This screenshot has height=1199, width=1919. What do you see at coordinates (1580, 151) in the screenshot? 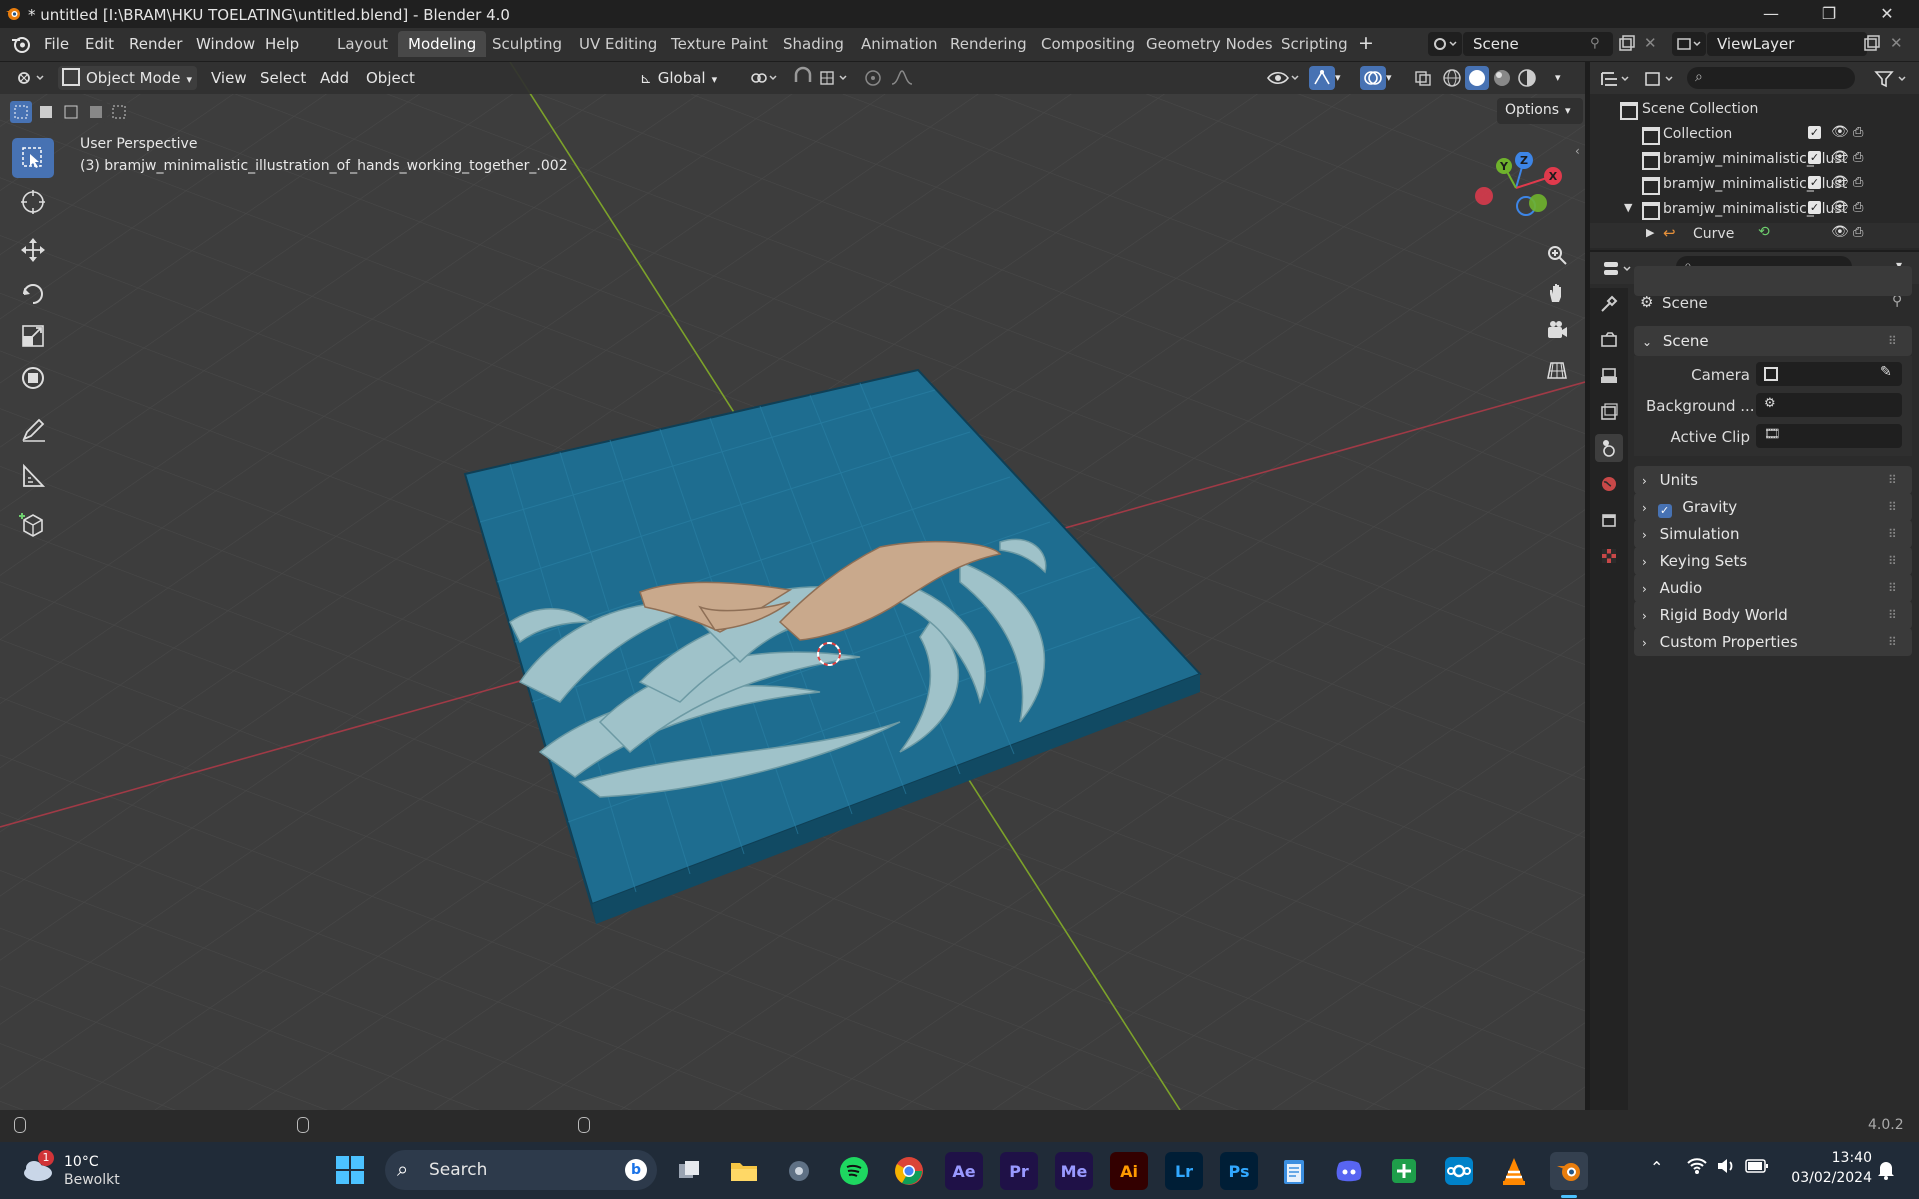
I see `sidebar-toggle-icon: ‹` at bounding box center [1580, 151].